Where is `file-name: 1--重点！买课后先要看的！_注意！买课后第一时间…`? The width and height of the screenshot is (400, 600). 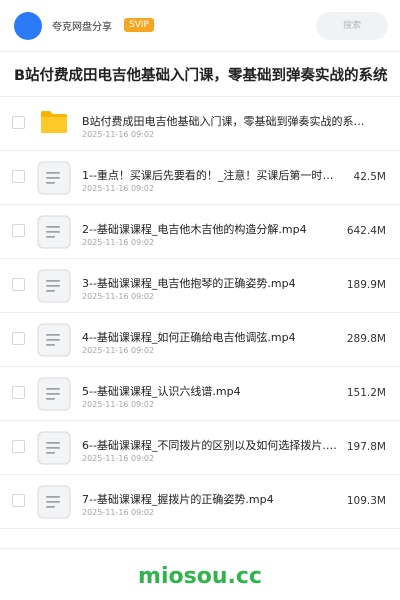
file-name: 1--重点！买课后先要看的！_注意！买课后第一时间… is located at coordinates (213, 175).